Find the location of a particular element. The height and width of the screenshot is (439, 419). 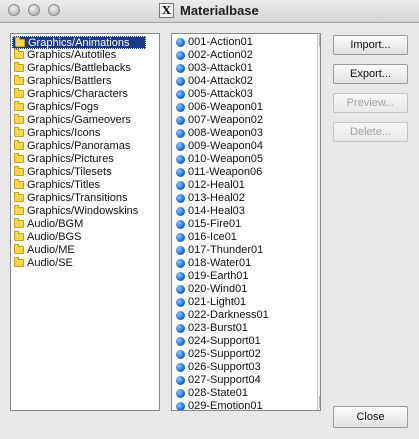

scroll-thumb is located at coordinates (320, 221).